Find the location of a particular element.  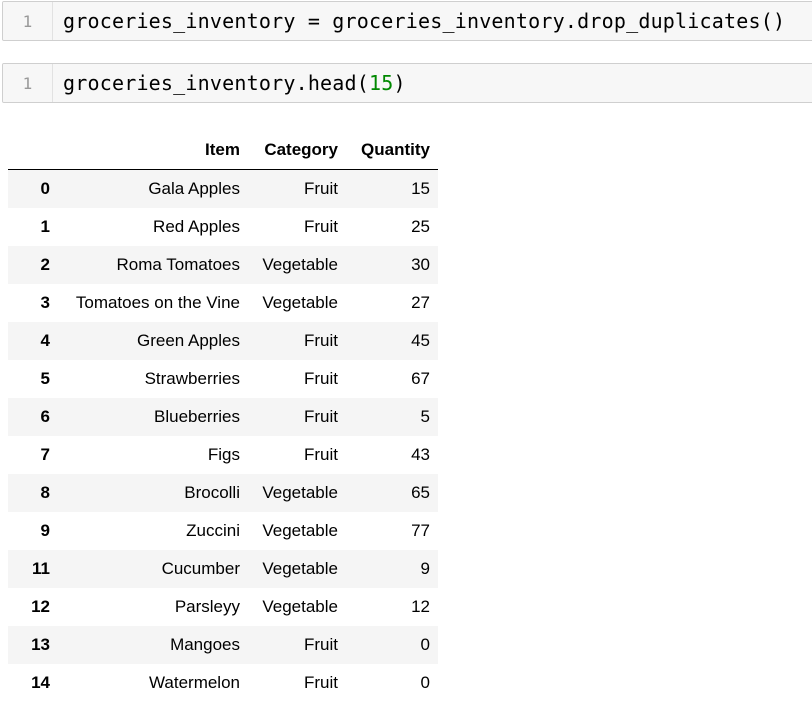

cell-item: Watermelon is located at coordinates (194, 682).